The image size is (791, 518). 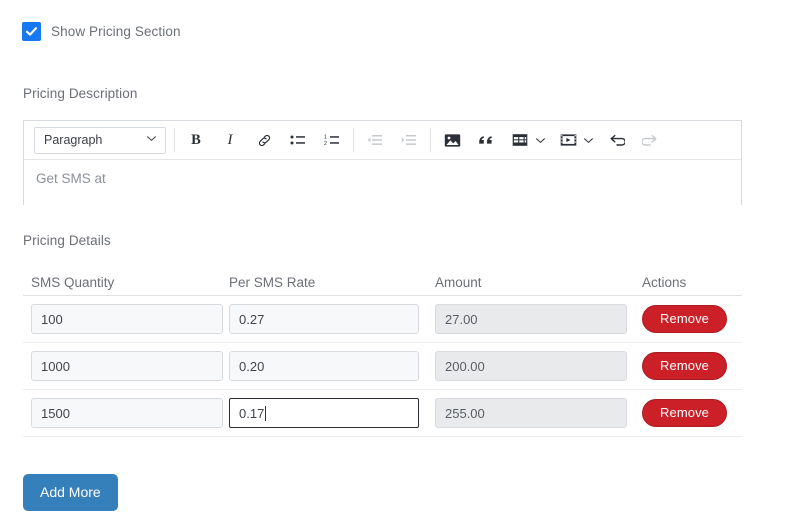 What do you see at coordinates (382, 182) in the screenshot?
I see `editor-content: Get SMS at` at bounding box center [382, 182].